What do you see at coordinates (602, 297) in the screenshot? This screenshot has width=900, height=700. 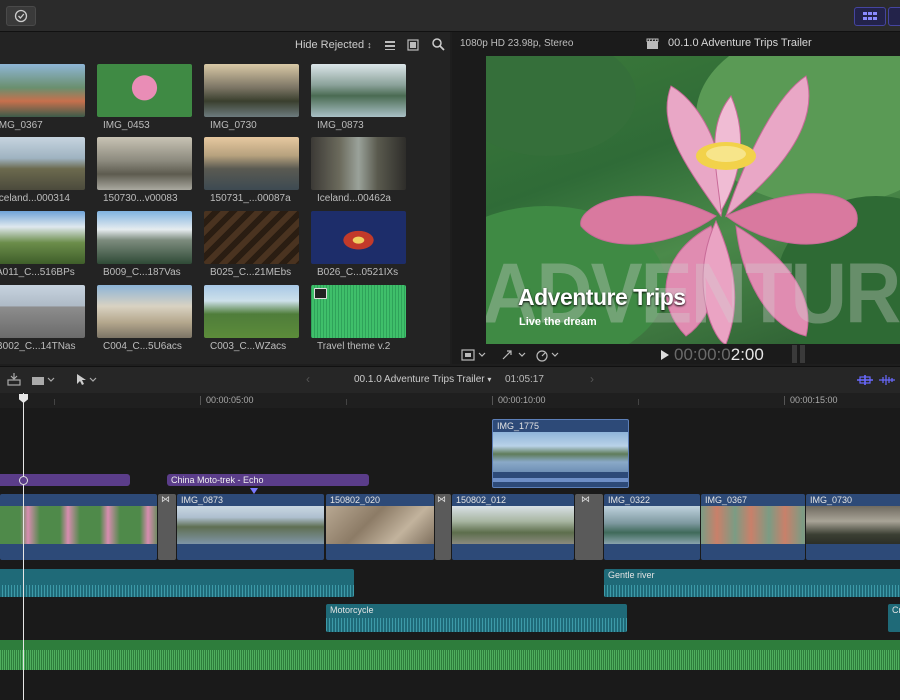 I see `overlay-title: Adventure Trips` at bounding box center [602, 297].